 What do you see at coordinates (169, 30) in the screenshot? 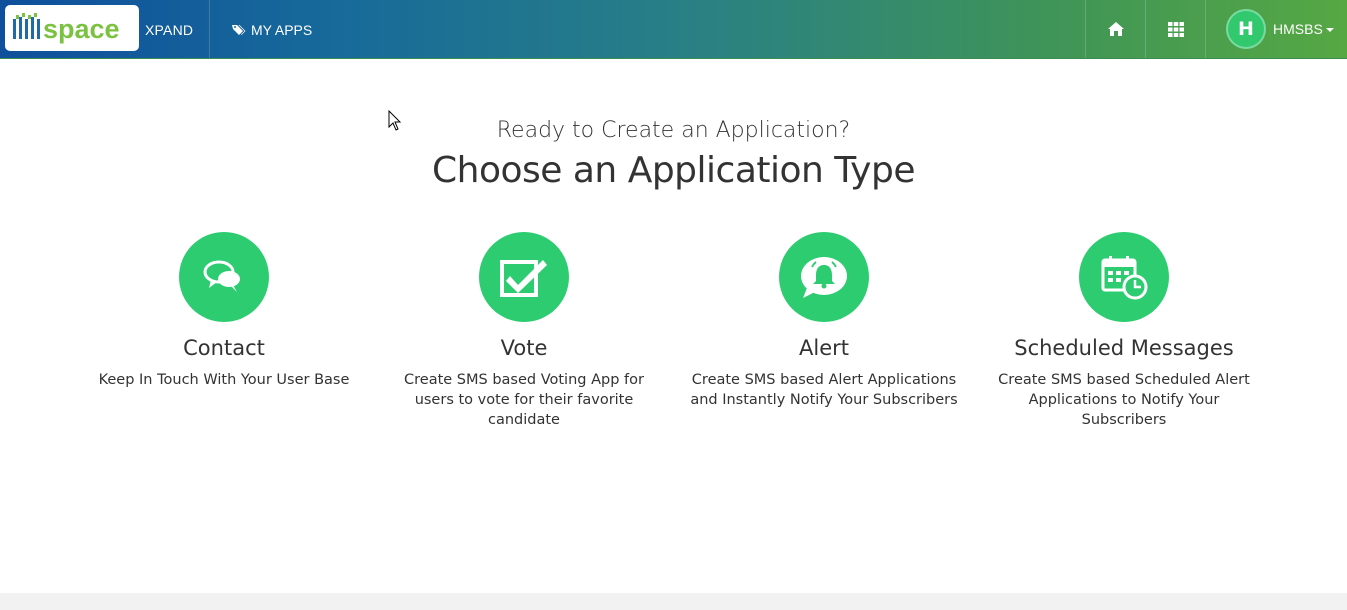
I see `brand-suffix: XPAND` at bounding box center [169, 30].